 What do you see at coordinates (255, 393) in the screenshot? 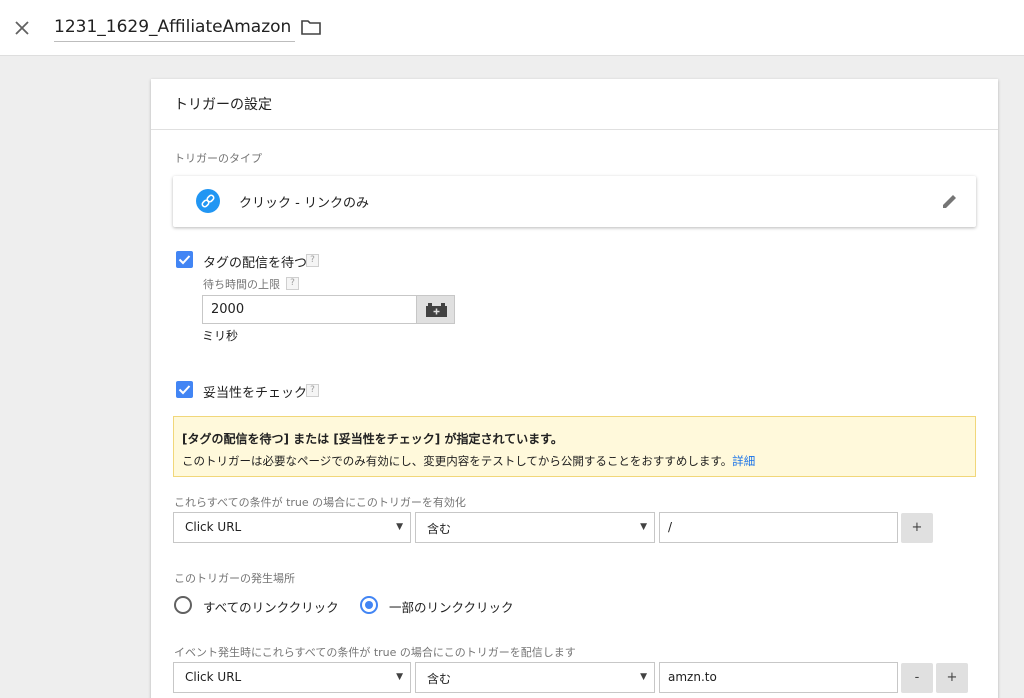
I see `check-validation-label: 妥当性をチェック` at bounding box center [255, 393].